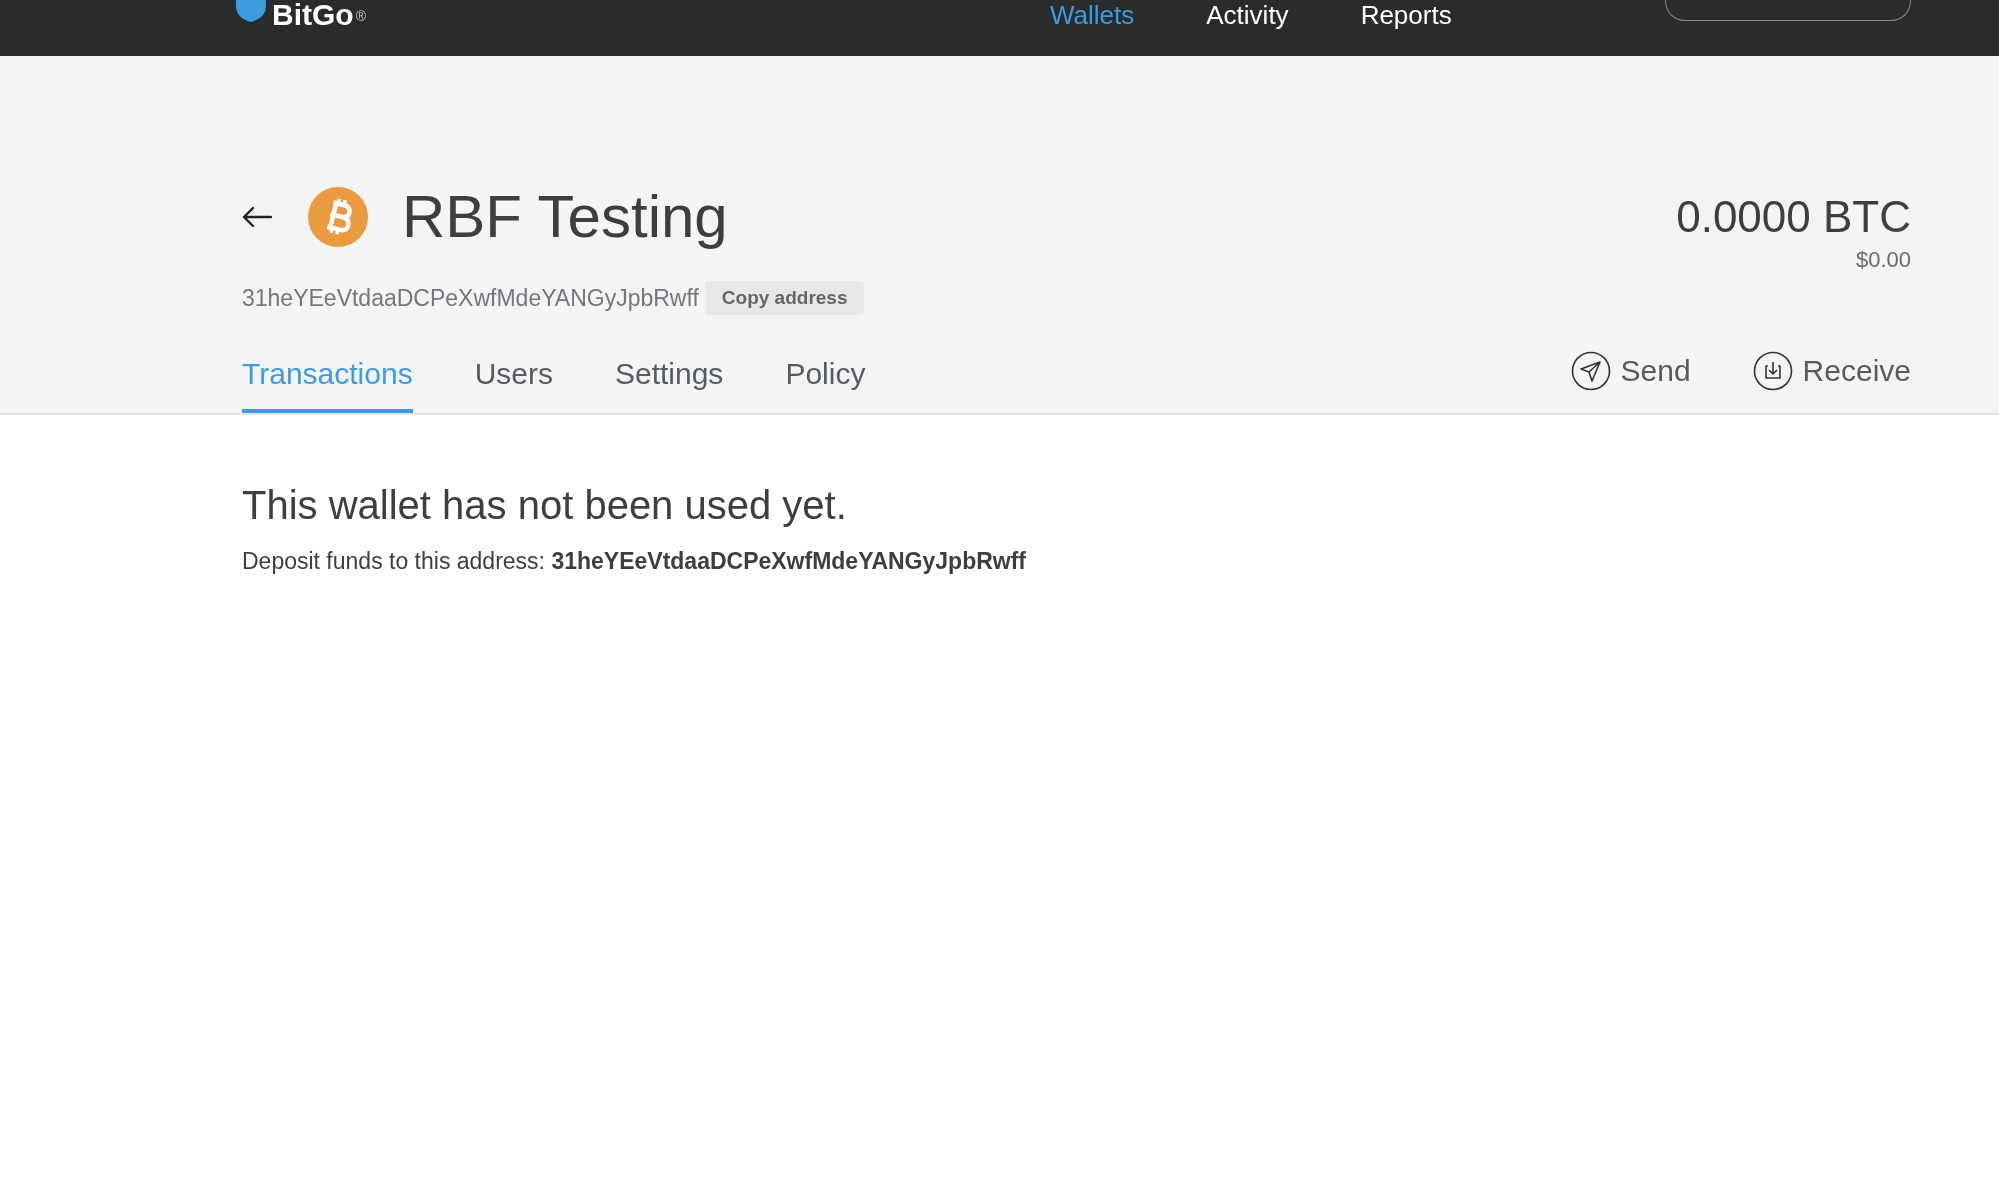 The height and width of the screenshot is (1189, 1999). Describe the element at coordinates (1882, 260) in the screenshot. I see `balance-usd: $0.00` at that location.